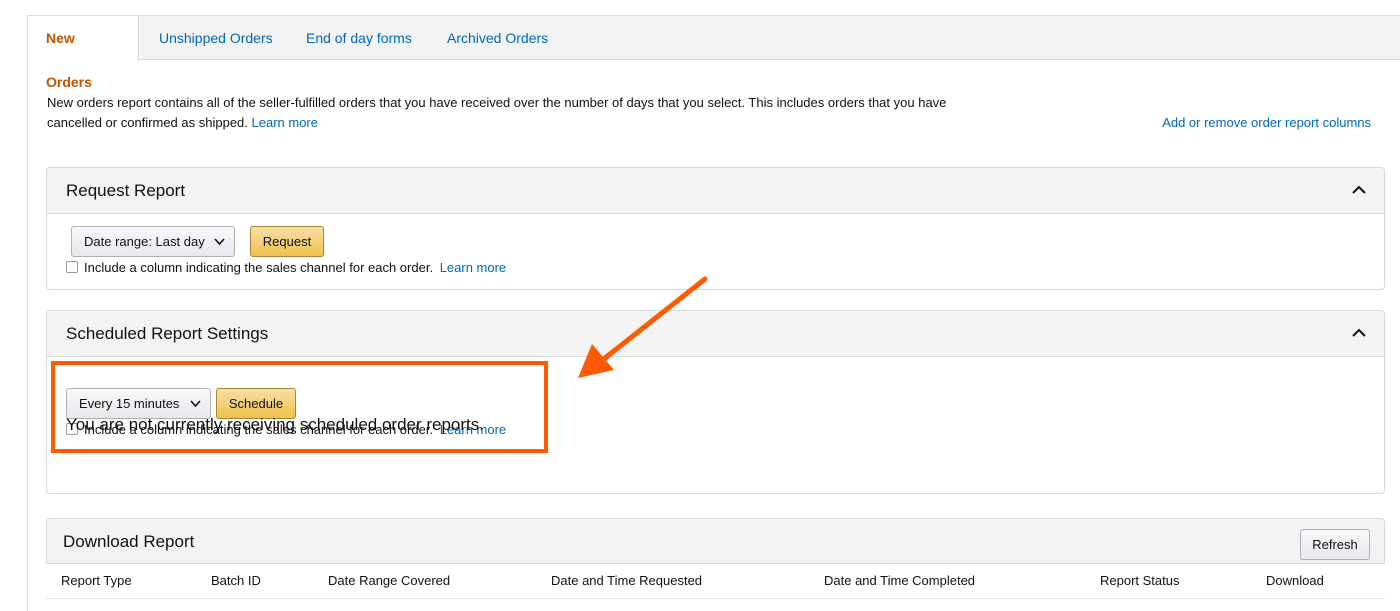  Describe the element at coordinates (497, 38) in the screenshot. I see `tab-archived-orders: Archived Orders` at that location.